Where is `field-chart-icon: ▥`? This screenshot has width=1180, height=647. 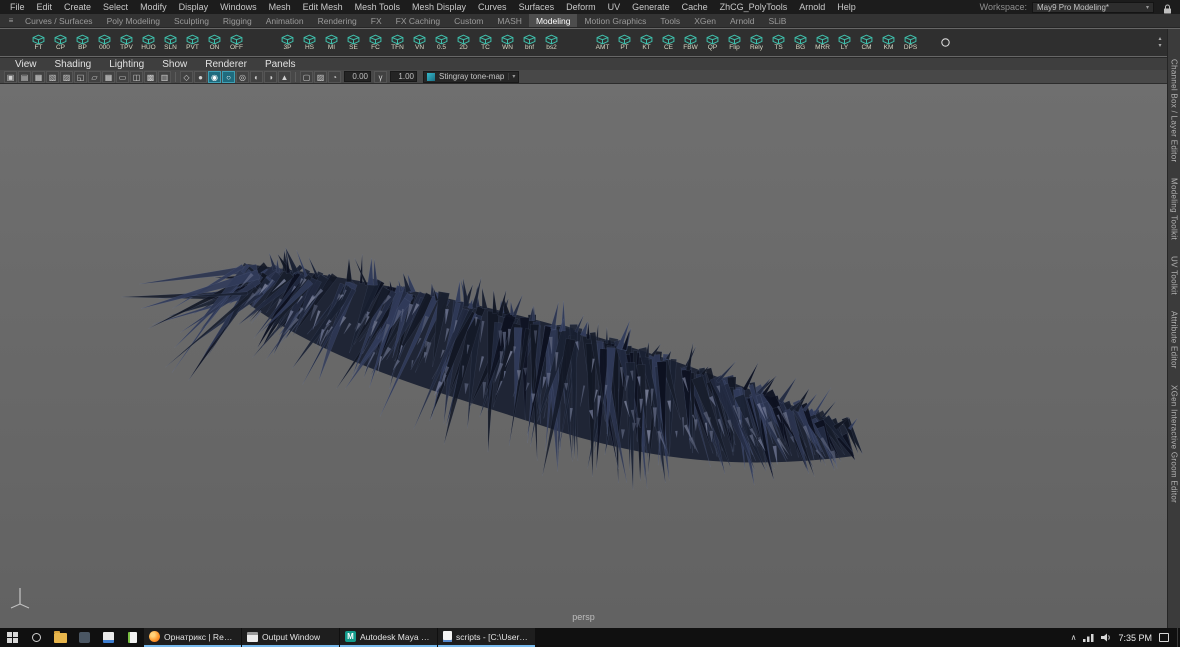
field-chart-icon: ▥ is located at coordinates (164, 76).